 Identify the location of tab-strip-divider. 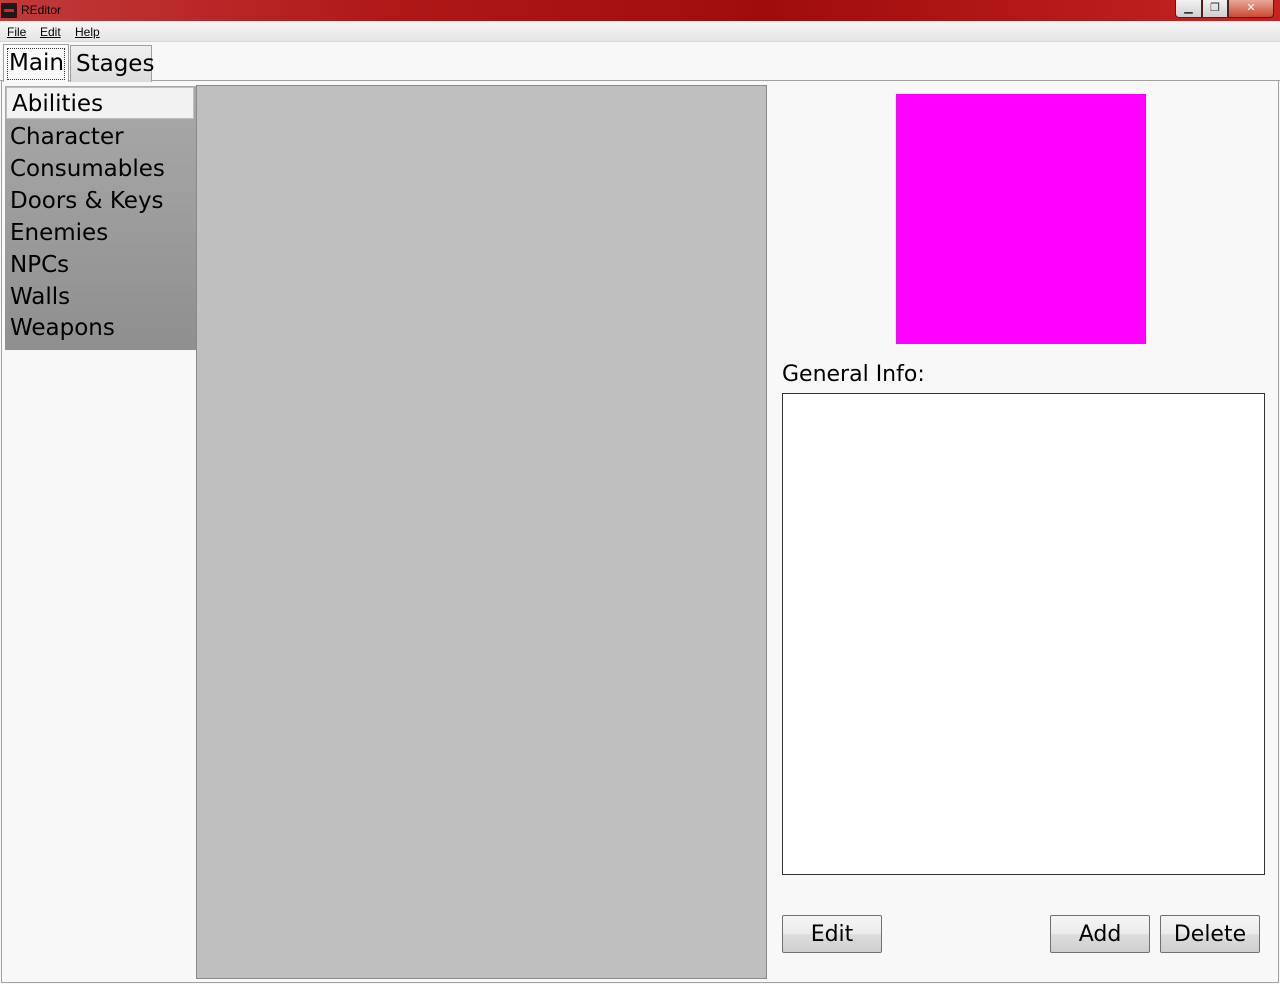
(640, 80).